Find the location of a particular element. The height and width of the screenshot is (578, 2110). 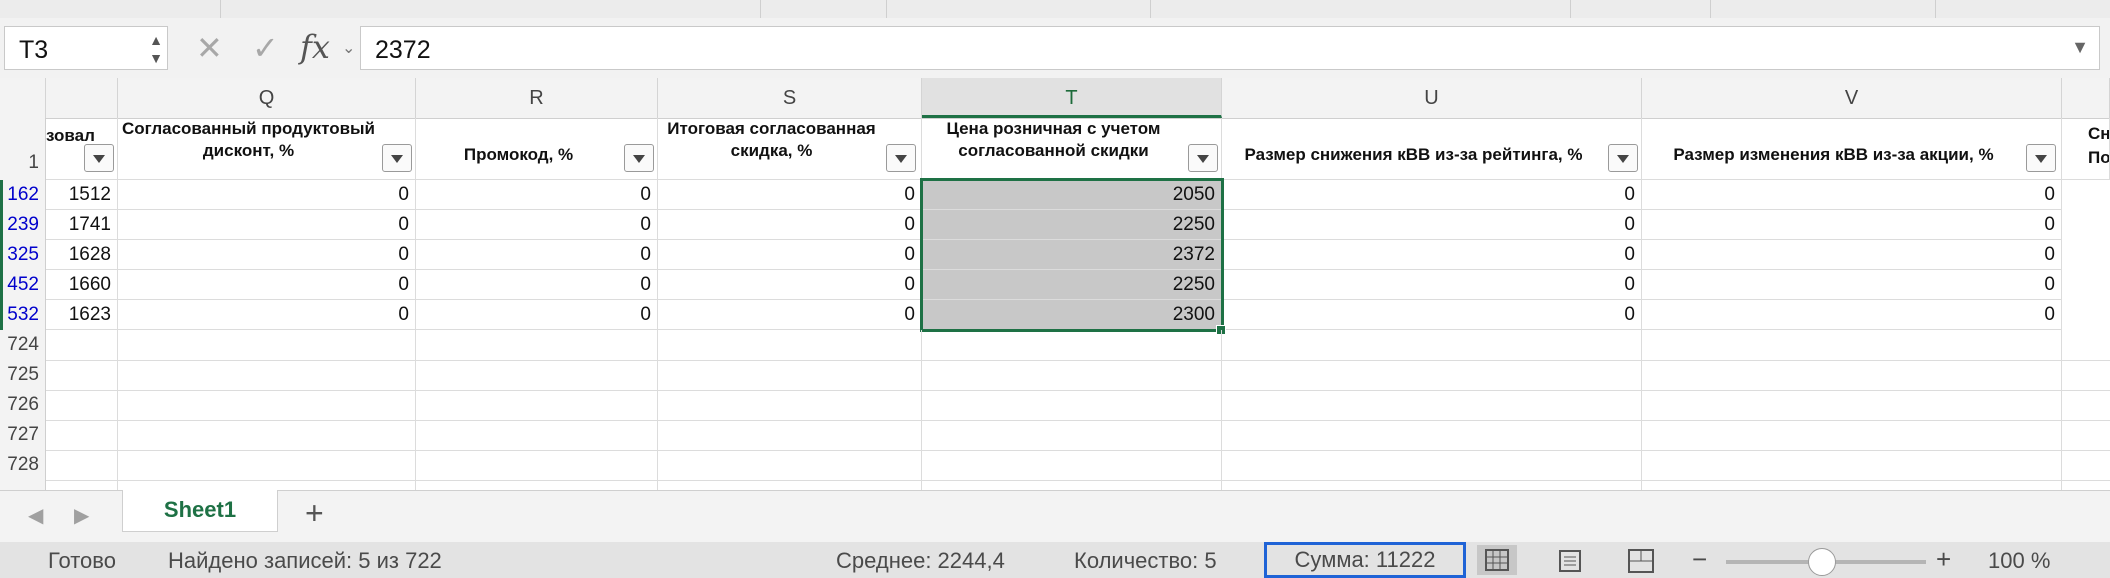

cell-t: 2050 is located at coordinates (1072, 195).